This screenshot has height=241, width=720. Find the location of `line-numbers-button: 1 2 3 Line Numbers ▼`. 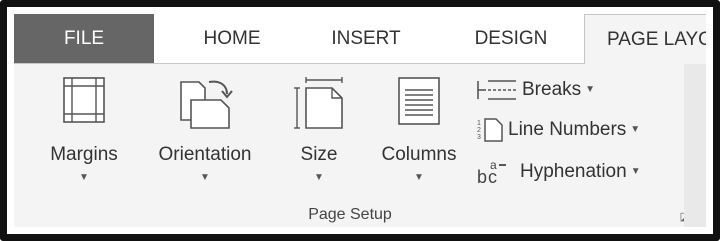

line-numbers-button: 1 2 3 Line Numbers ▼ is located at coordinates (558, 130).